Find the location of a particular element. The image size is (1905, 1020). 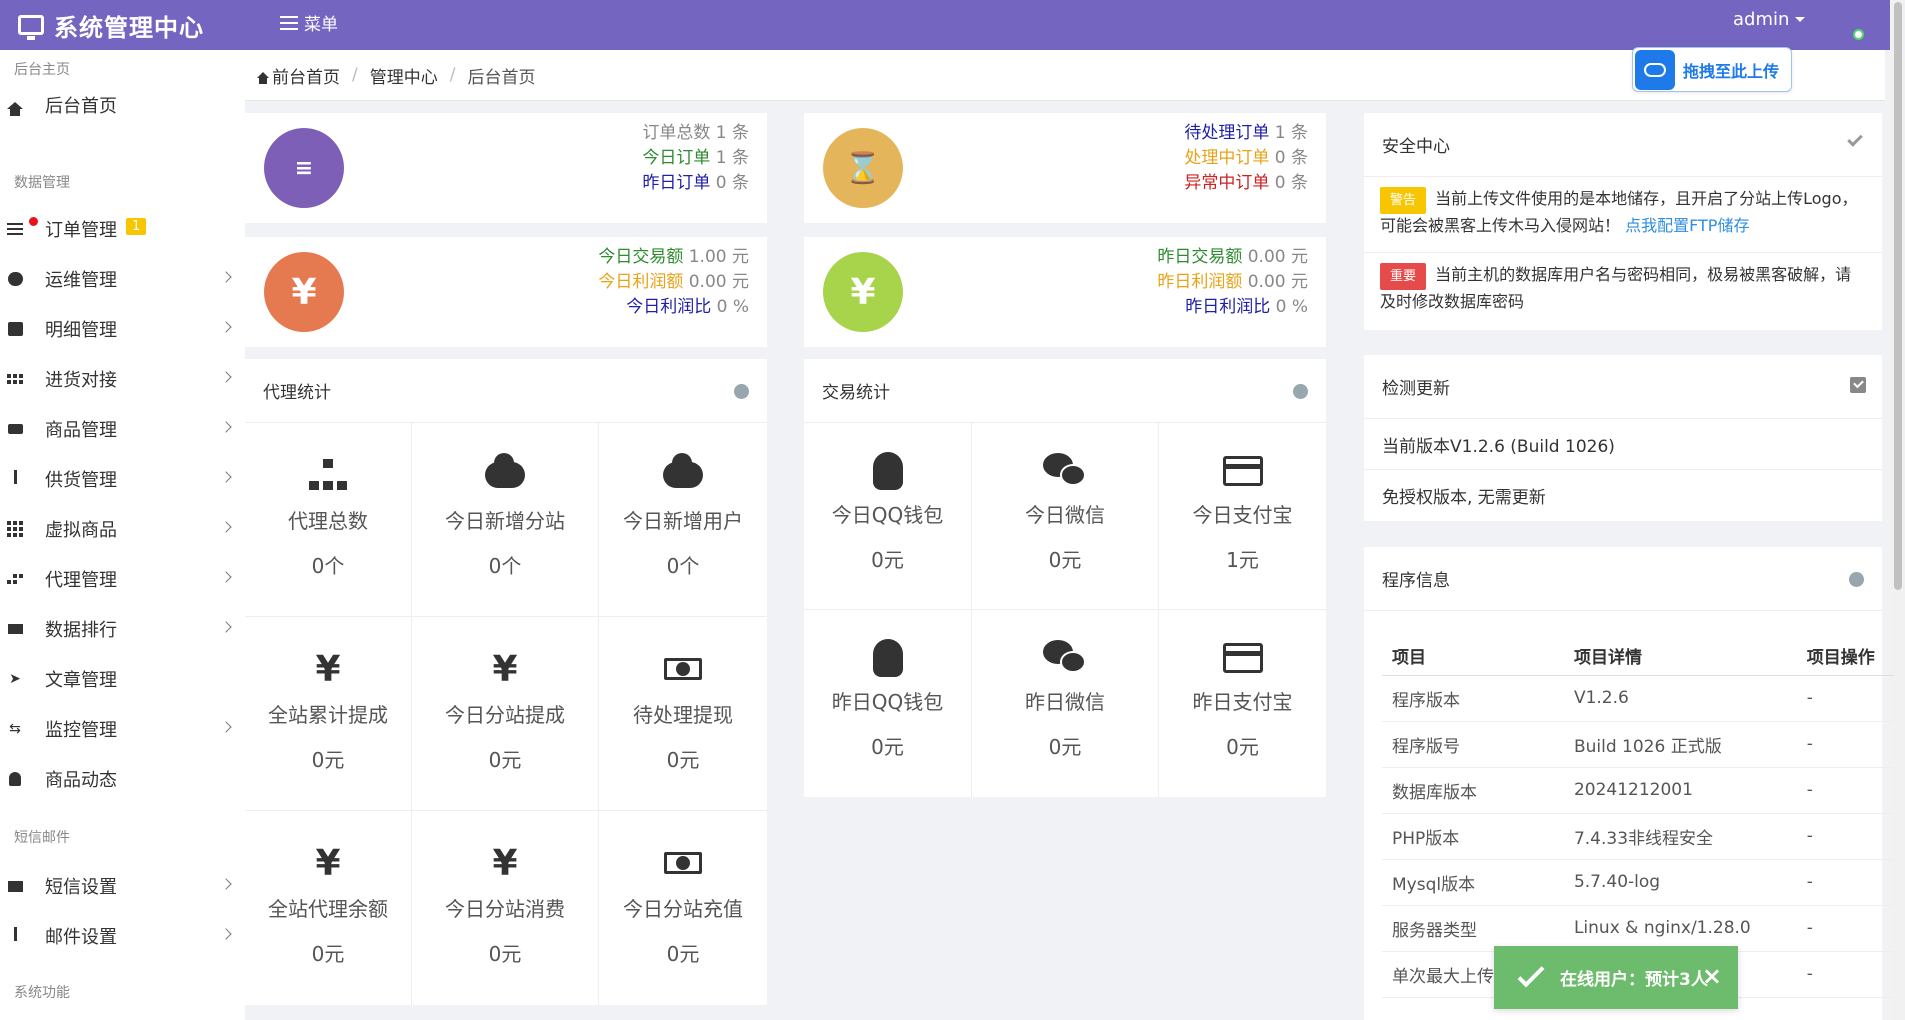

stat-cell-label: 今日分站充值 is located at coordinates (683, 909).